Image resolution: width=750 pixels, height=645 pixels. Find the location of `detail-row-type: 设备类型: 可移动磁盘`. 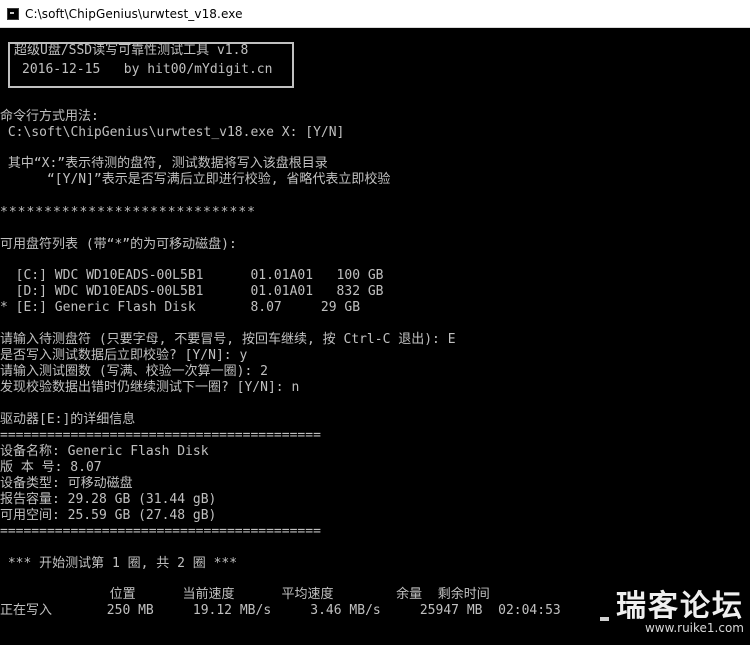

detail-row-type: 设备类型: 可移动磁盘 is located at coordinates (66, 483).